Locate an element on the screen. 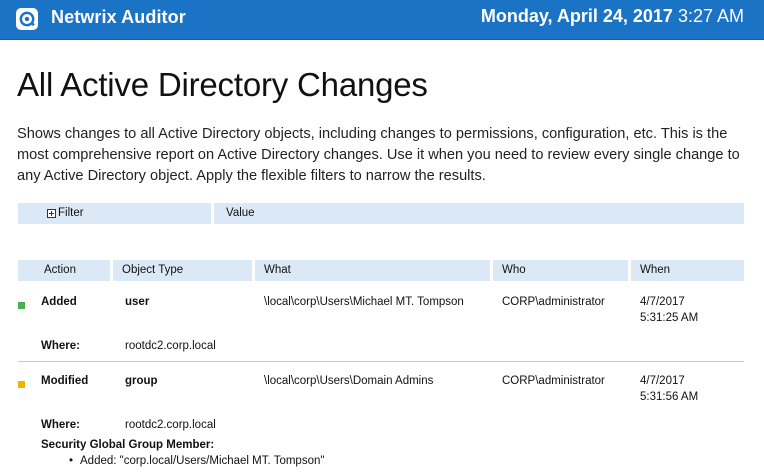  column-header-what: What is located at coordinates (372, 270).